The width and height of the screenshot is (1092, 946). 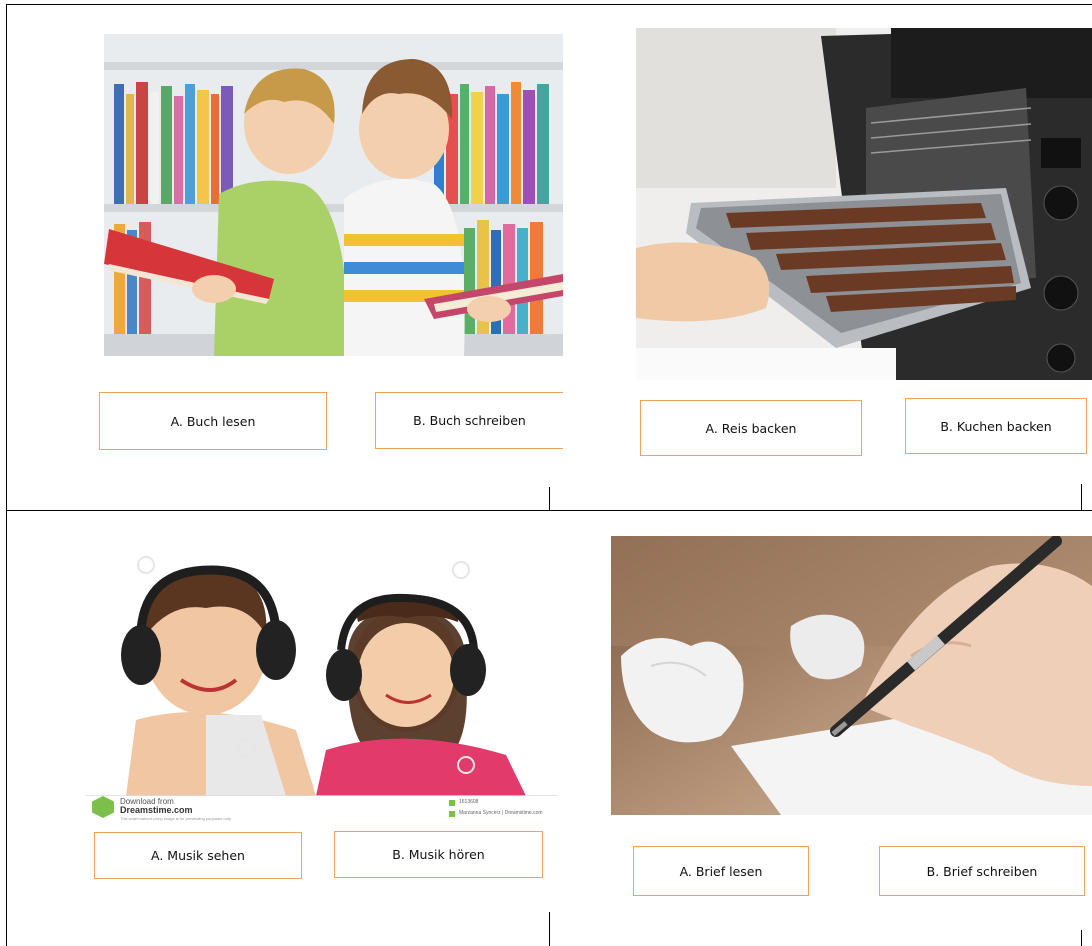 What do you see at coordinates (721, 871) in the screenshot?
I see `choice-a-brief-lesen: A. Brief lesen` at bounding box center [721, 871].